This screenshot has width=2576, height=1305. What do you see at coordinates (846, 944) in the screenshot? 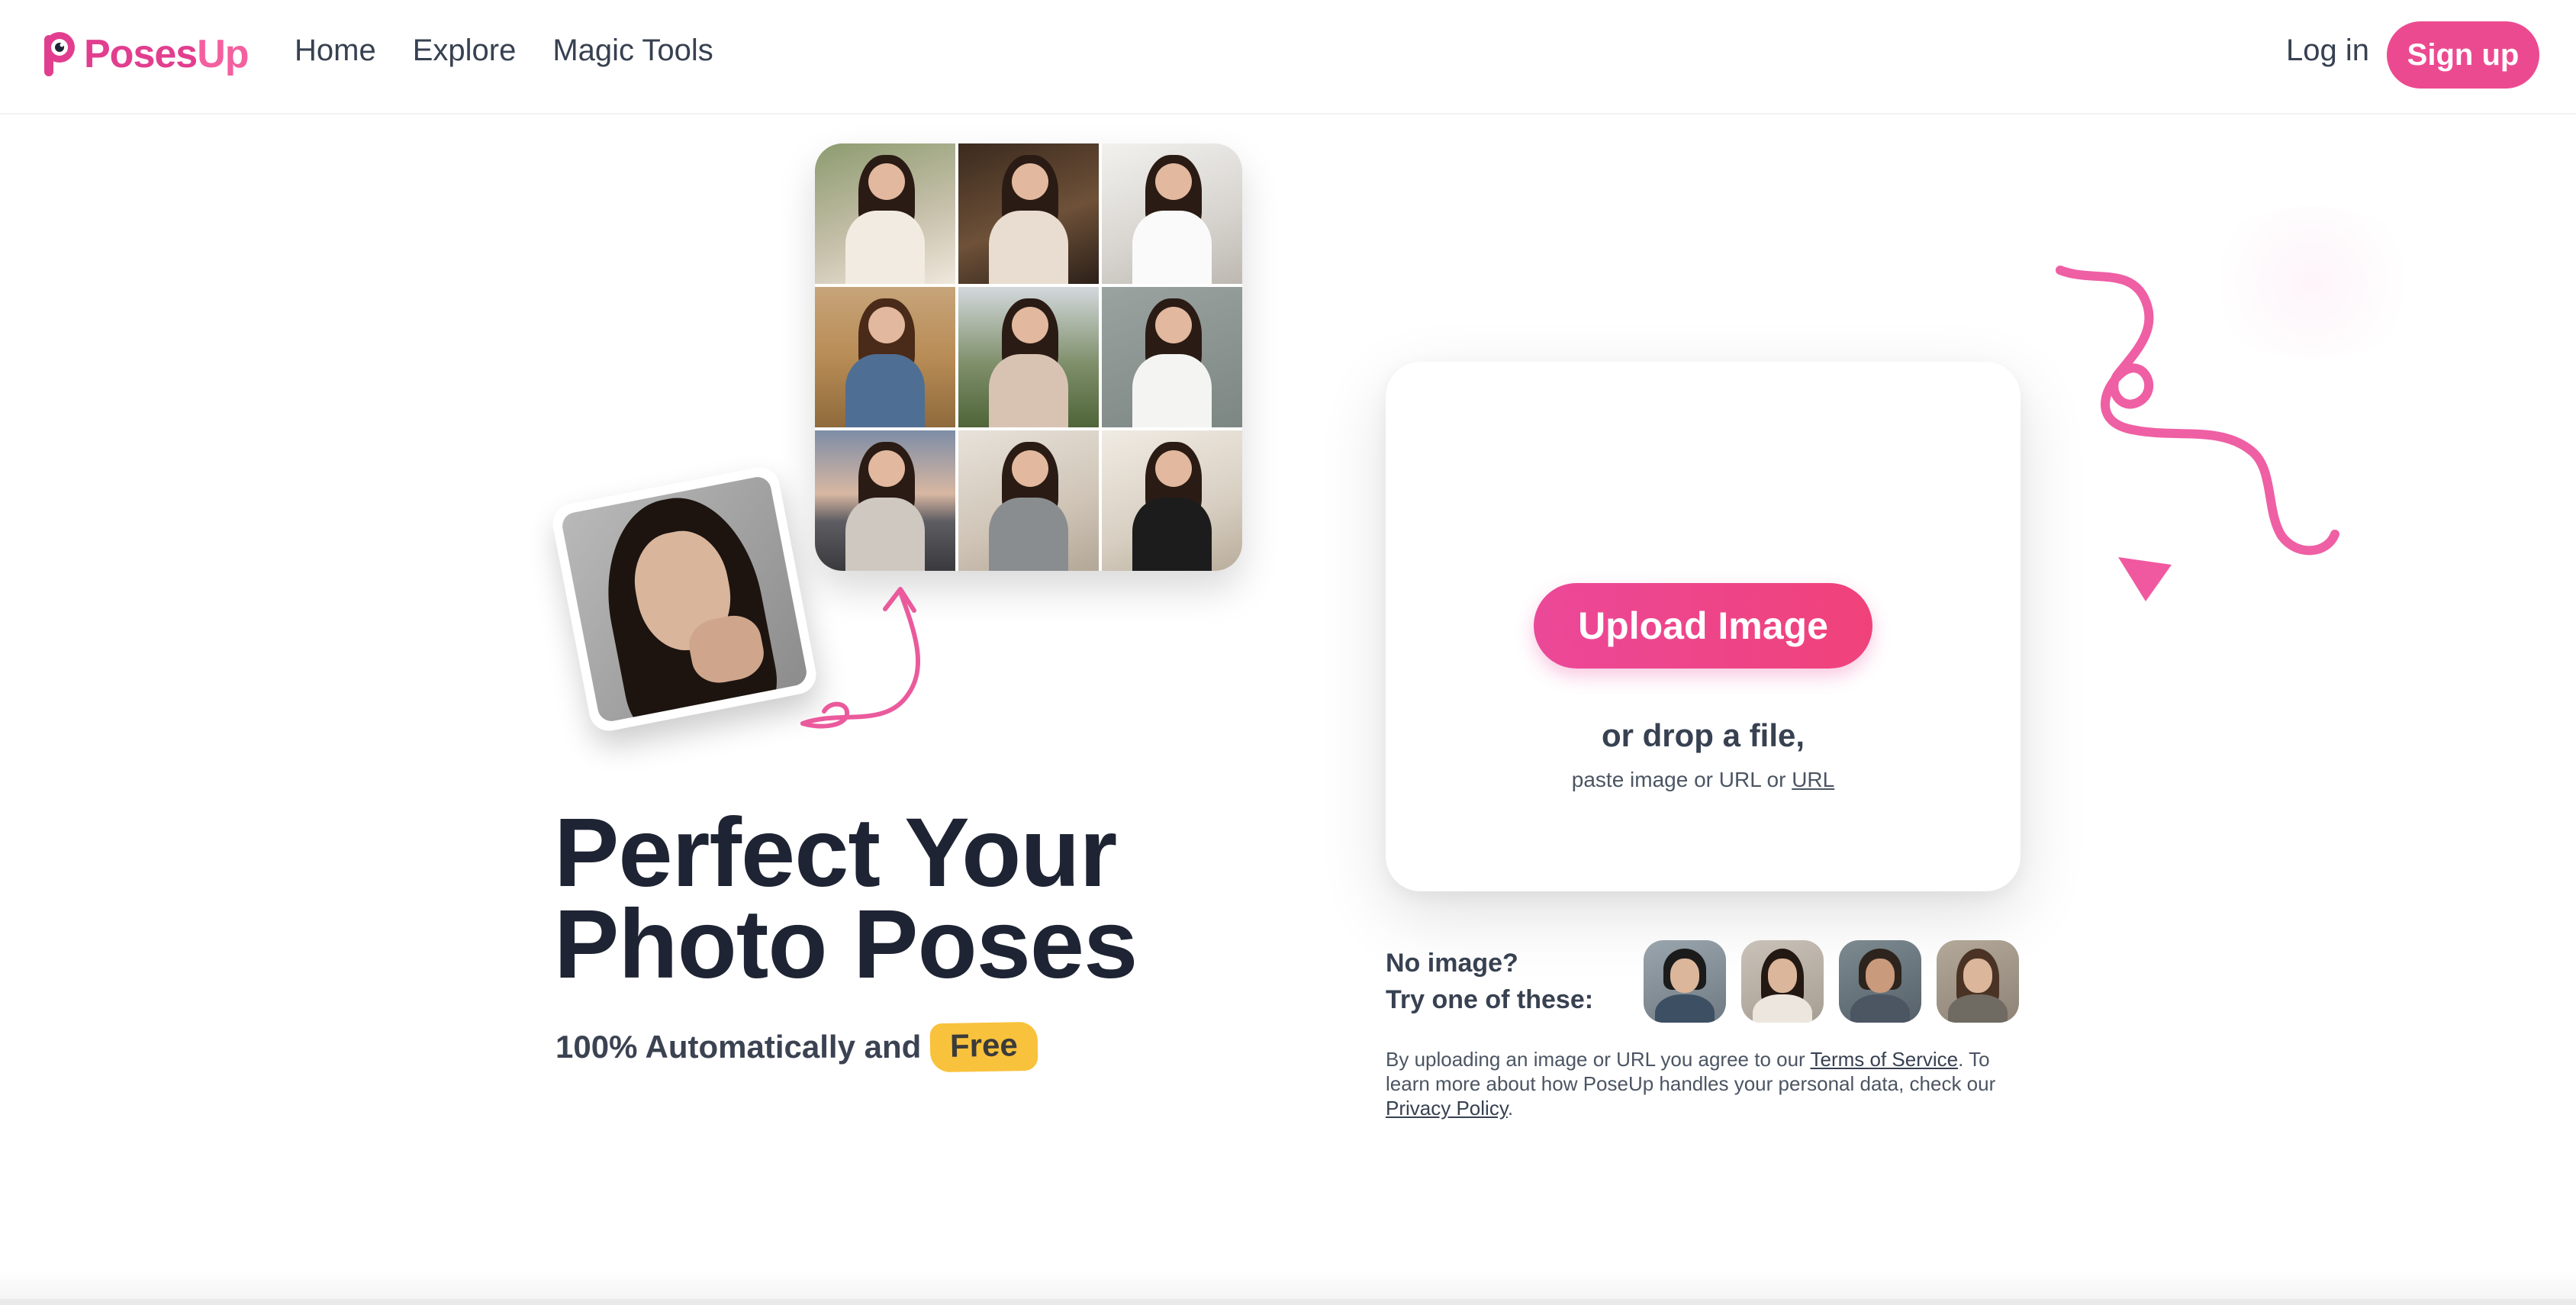
I see `headline-line-2: Photo Poses` at bounding box center [846, 944].